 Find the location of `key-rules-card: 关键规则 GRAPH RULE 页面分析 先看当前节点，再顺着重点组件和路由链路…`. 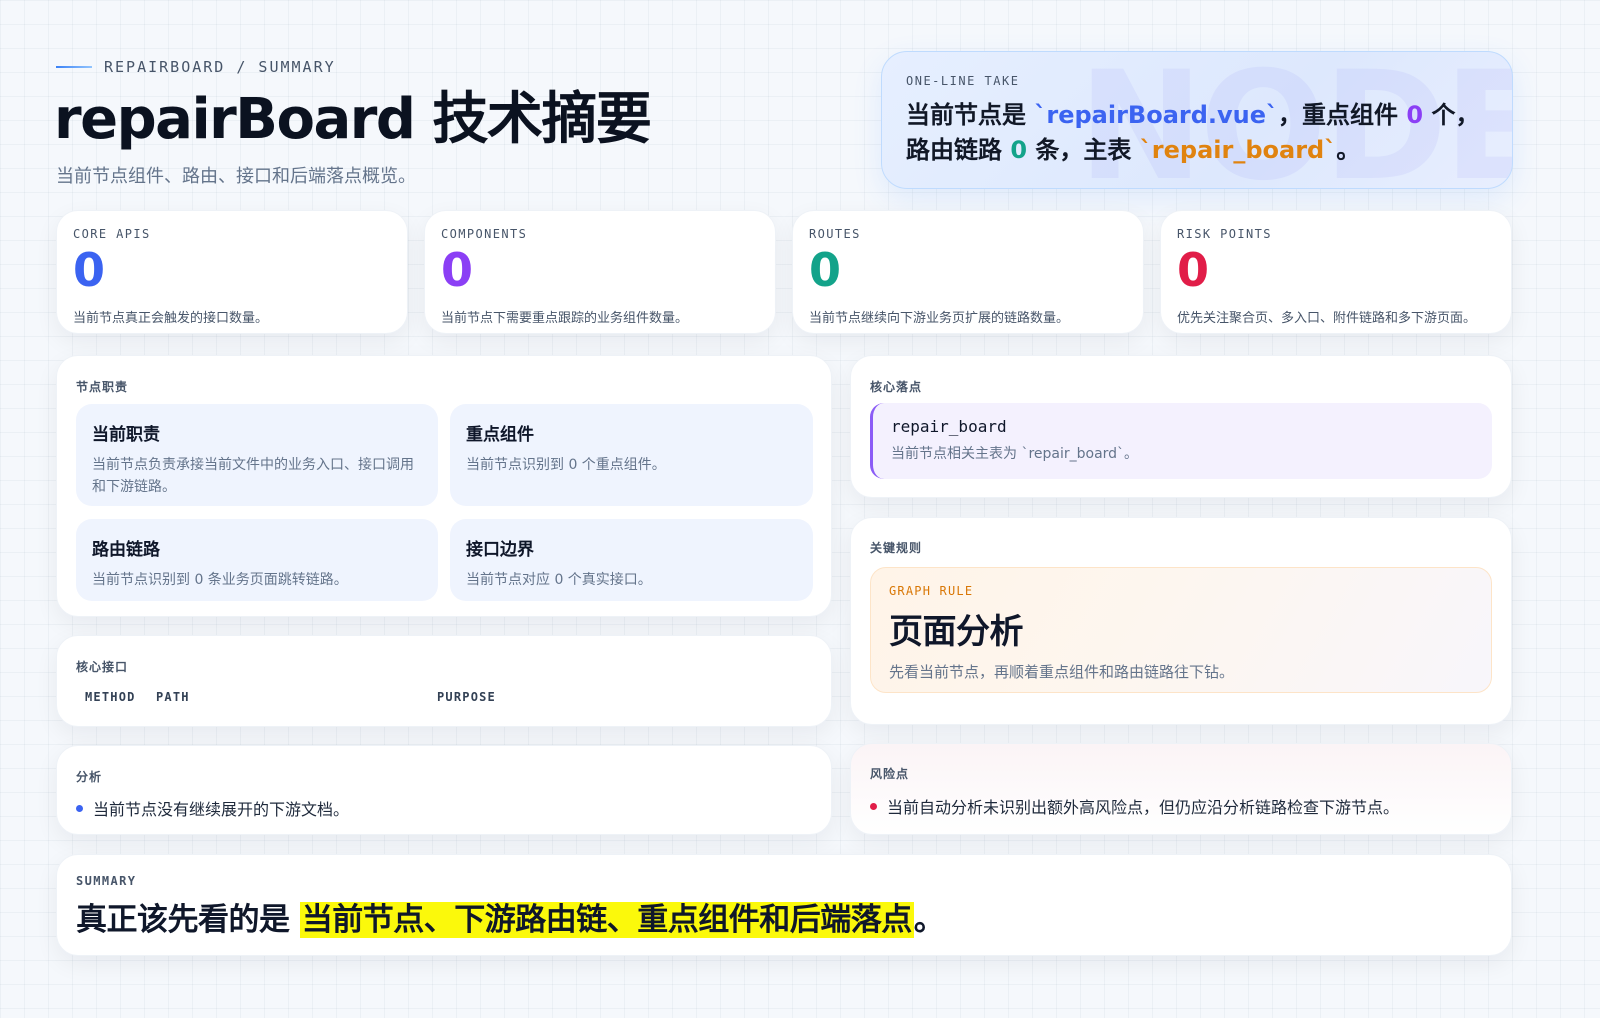

key-rules-card: 关键规则 GRAPH RULE 页面分析 先看当前节点，再顺着重点组件和路由链路… is located at coordinates (1181, 621).